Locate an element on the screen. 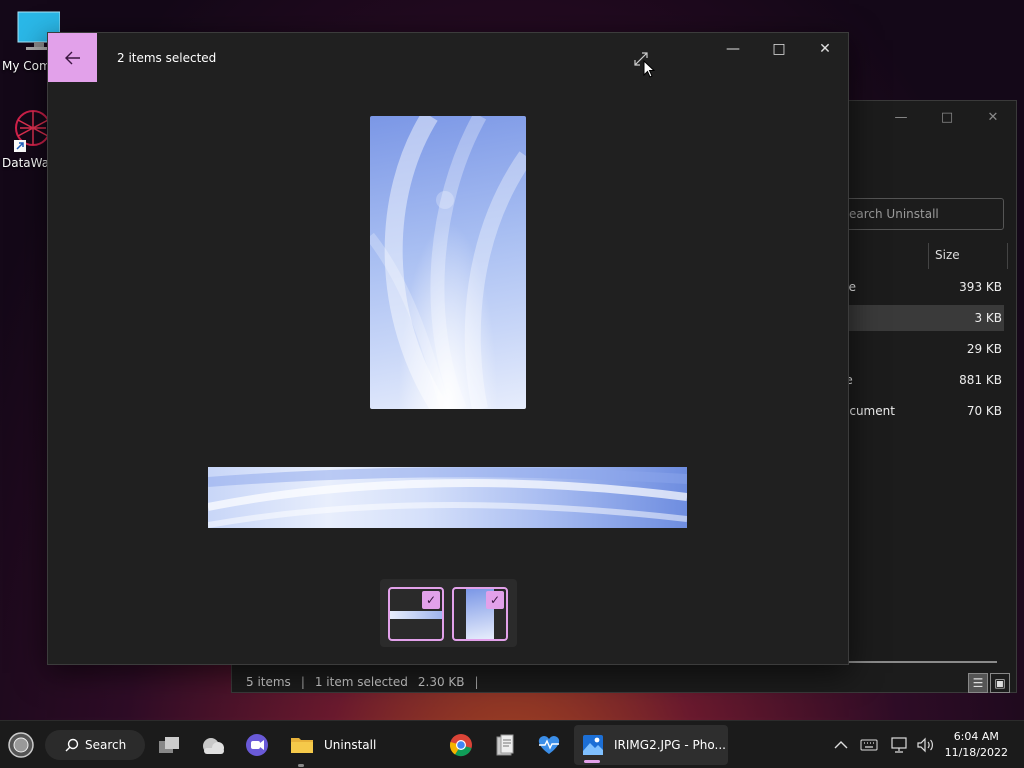 Image resolution: width=1024 pixels, height=768 pixels. photo-wave-pattern is located at coordinates (447, 497).